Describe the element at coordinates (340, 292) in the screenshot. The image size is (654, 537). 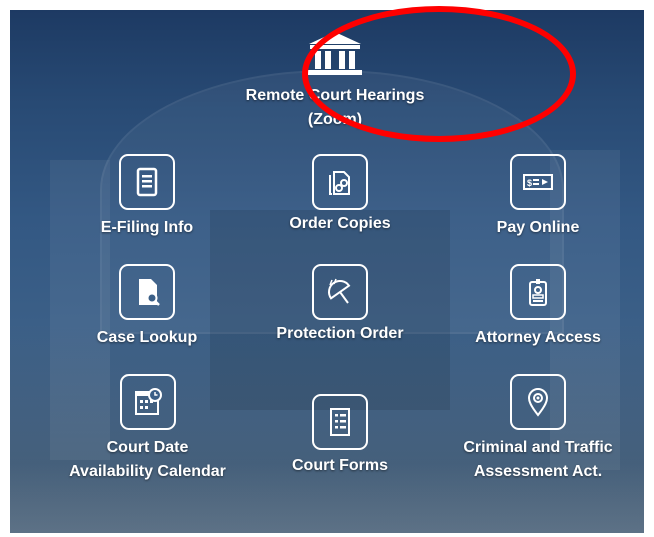
I see `umbrella-icon` at that location.